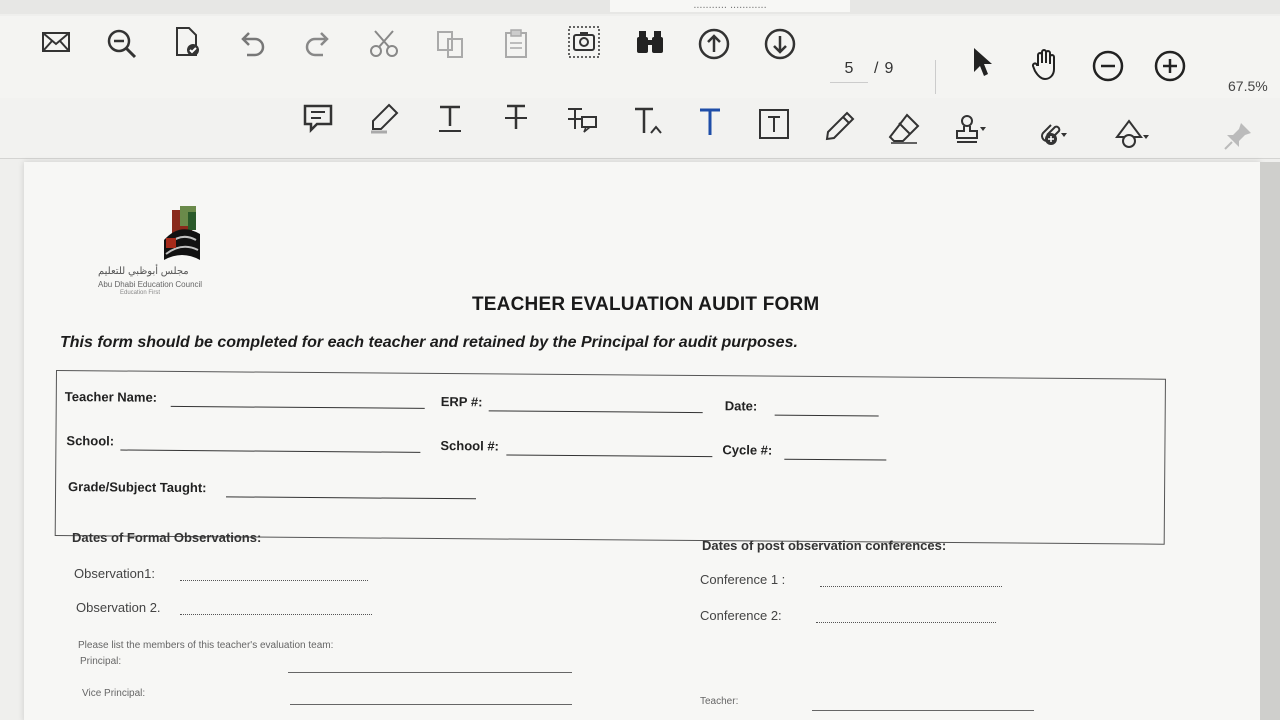 This screenshot has height=720, width=1280. I want to click on school-number-label: School #:, so click(469, 446).